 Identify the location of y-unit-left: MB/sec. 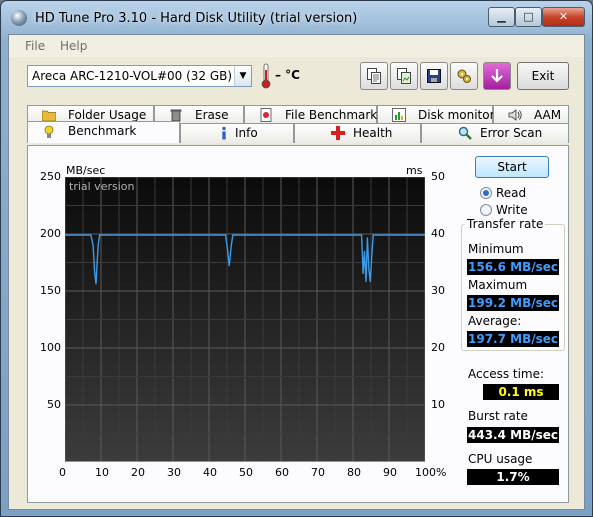
(86, 170).